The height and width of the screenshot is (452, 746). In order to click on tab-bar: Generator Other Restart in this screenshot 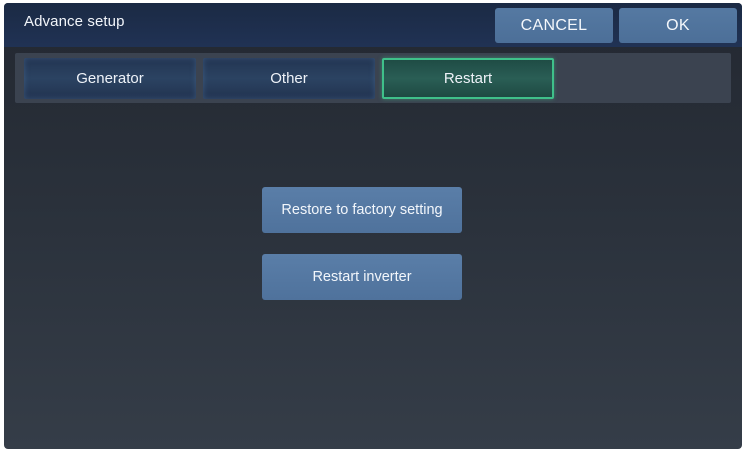, I will do `click(373, 78)`.